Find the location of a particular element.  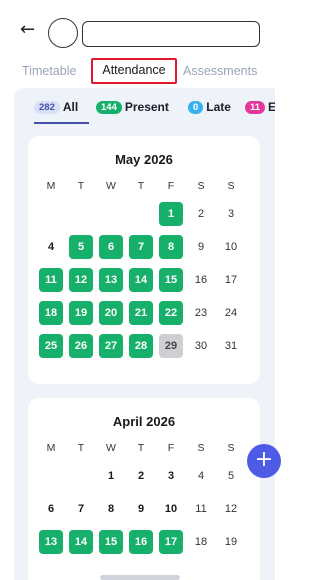

calendar-day: 31 is located at coordinates (231, 346).